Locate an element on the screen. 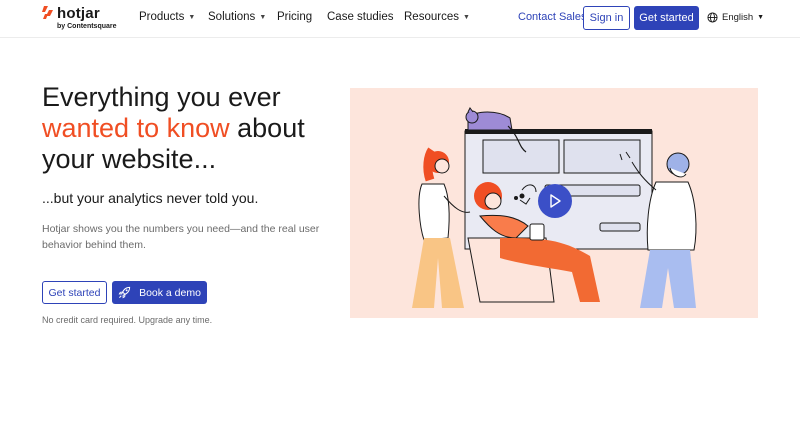 This screenshot has width=800, height=423. contact-sales-link: Contact Sales is located at coordinates (552, 17).